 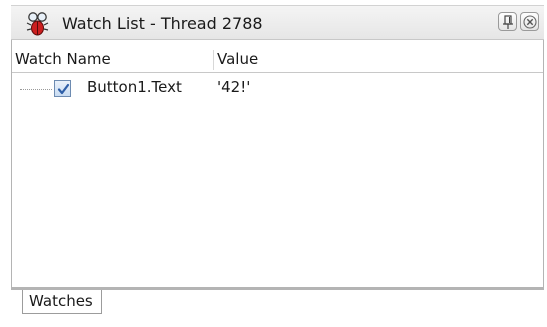 I want to click on tree-connector, so click(x=36, y=89).